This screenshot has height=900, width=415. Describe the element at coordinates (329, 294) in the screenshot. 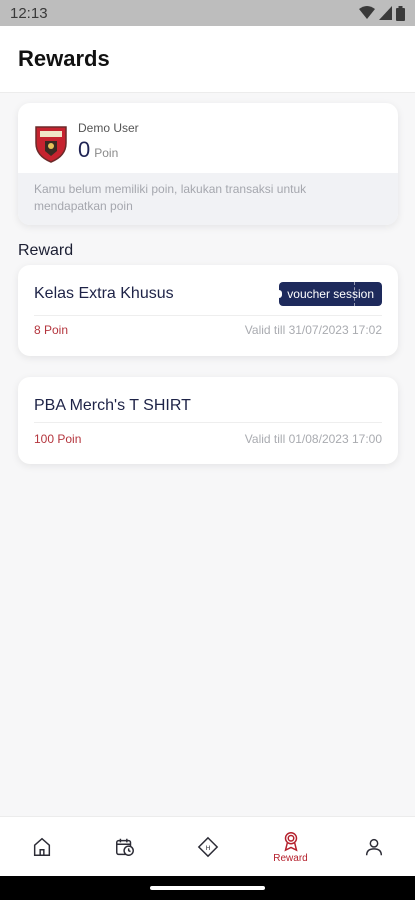

I see `voucher-badge: voucher session` at that location.